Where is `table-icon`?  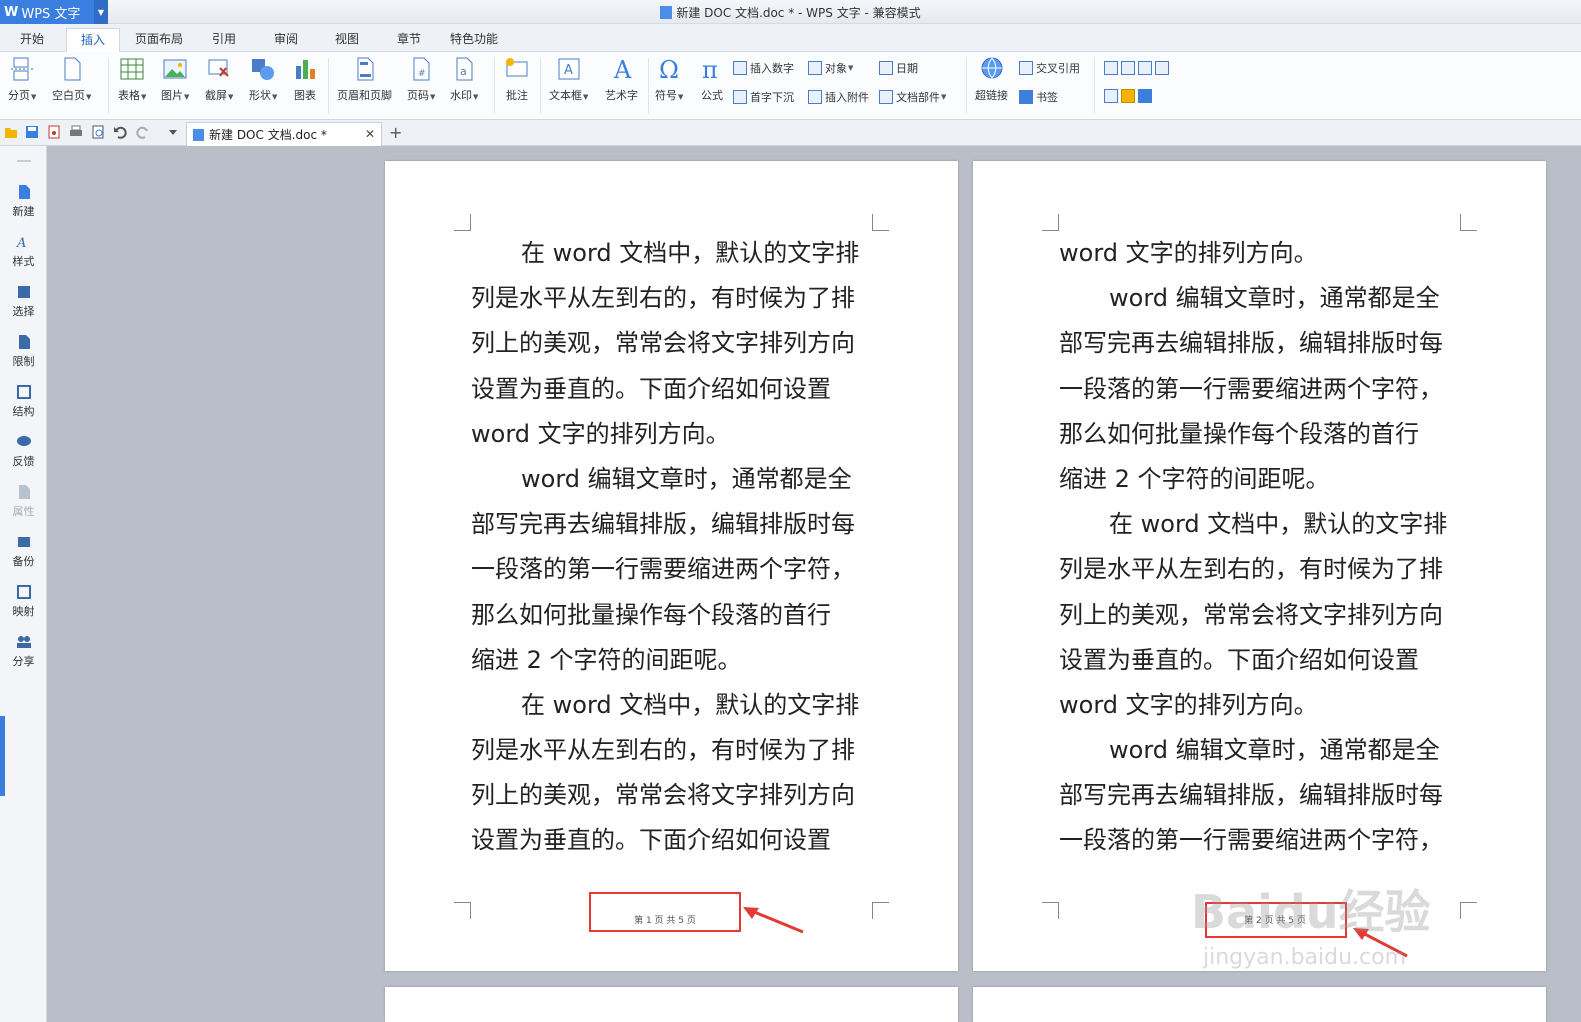 table-icon is located at coordinates (132, 69).